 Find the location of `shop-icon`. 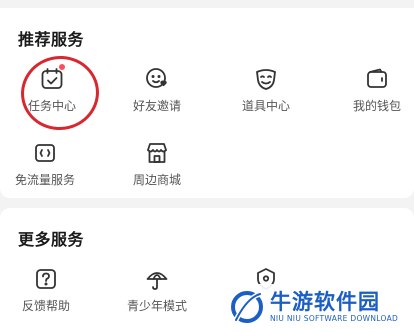

shop-icon is located at coordinates (157, 153).